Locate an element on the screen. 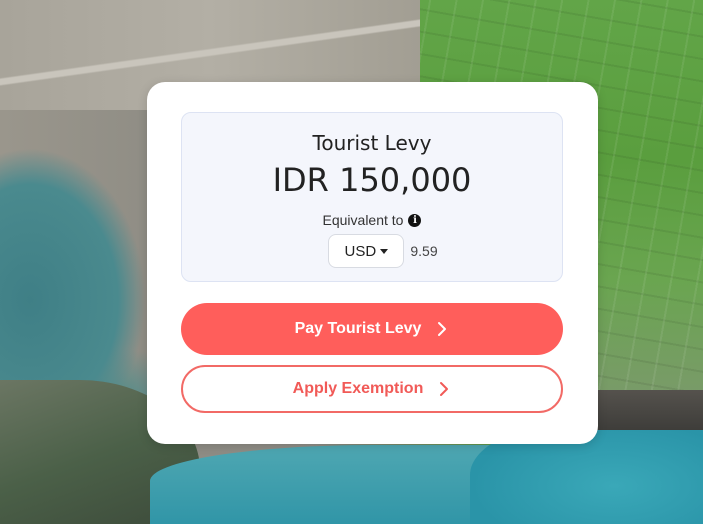  equivalent-label: Equivalent to is located at coordinates (363, 220).